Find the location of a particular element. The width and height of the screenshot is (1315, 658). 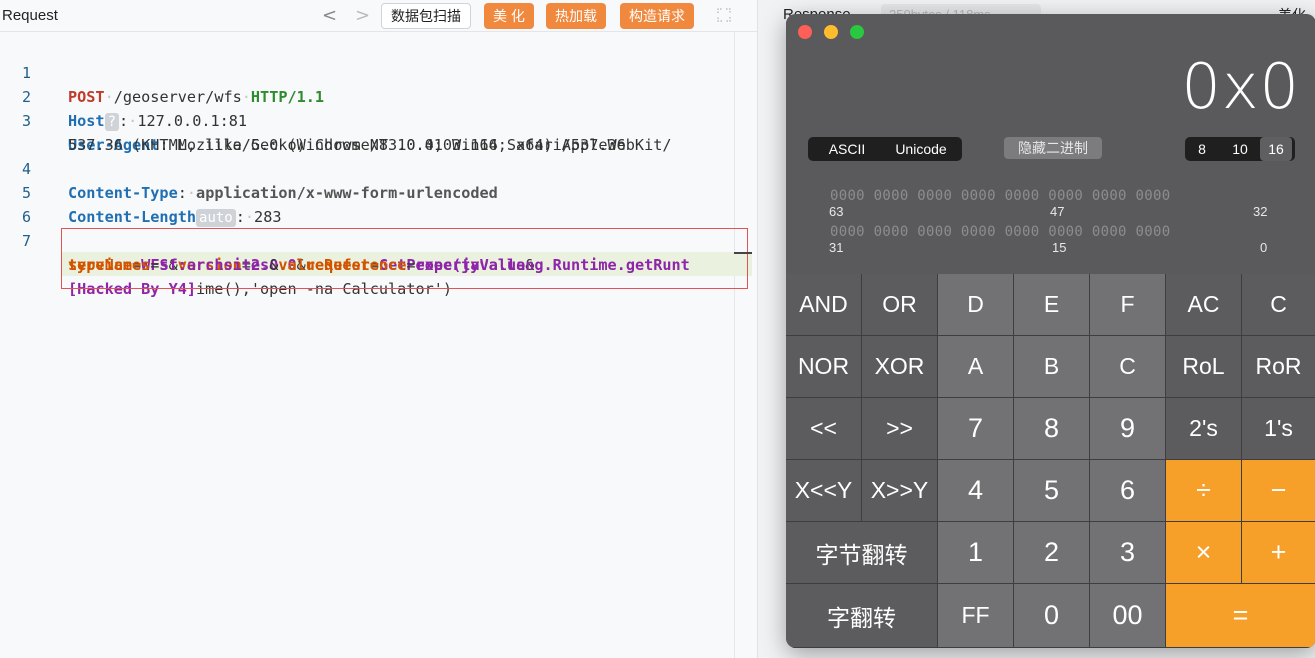

ff-key: FF is located at coordinates (976, 616).